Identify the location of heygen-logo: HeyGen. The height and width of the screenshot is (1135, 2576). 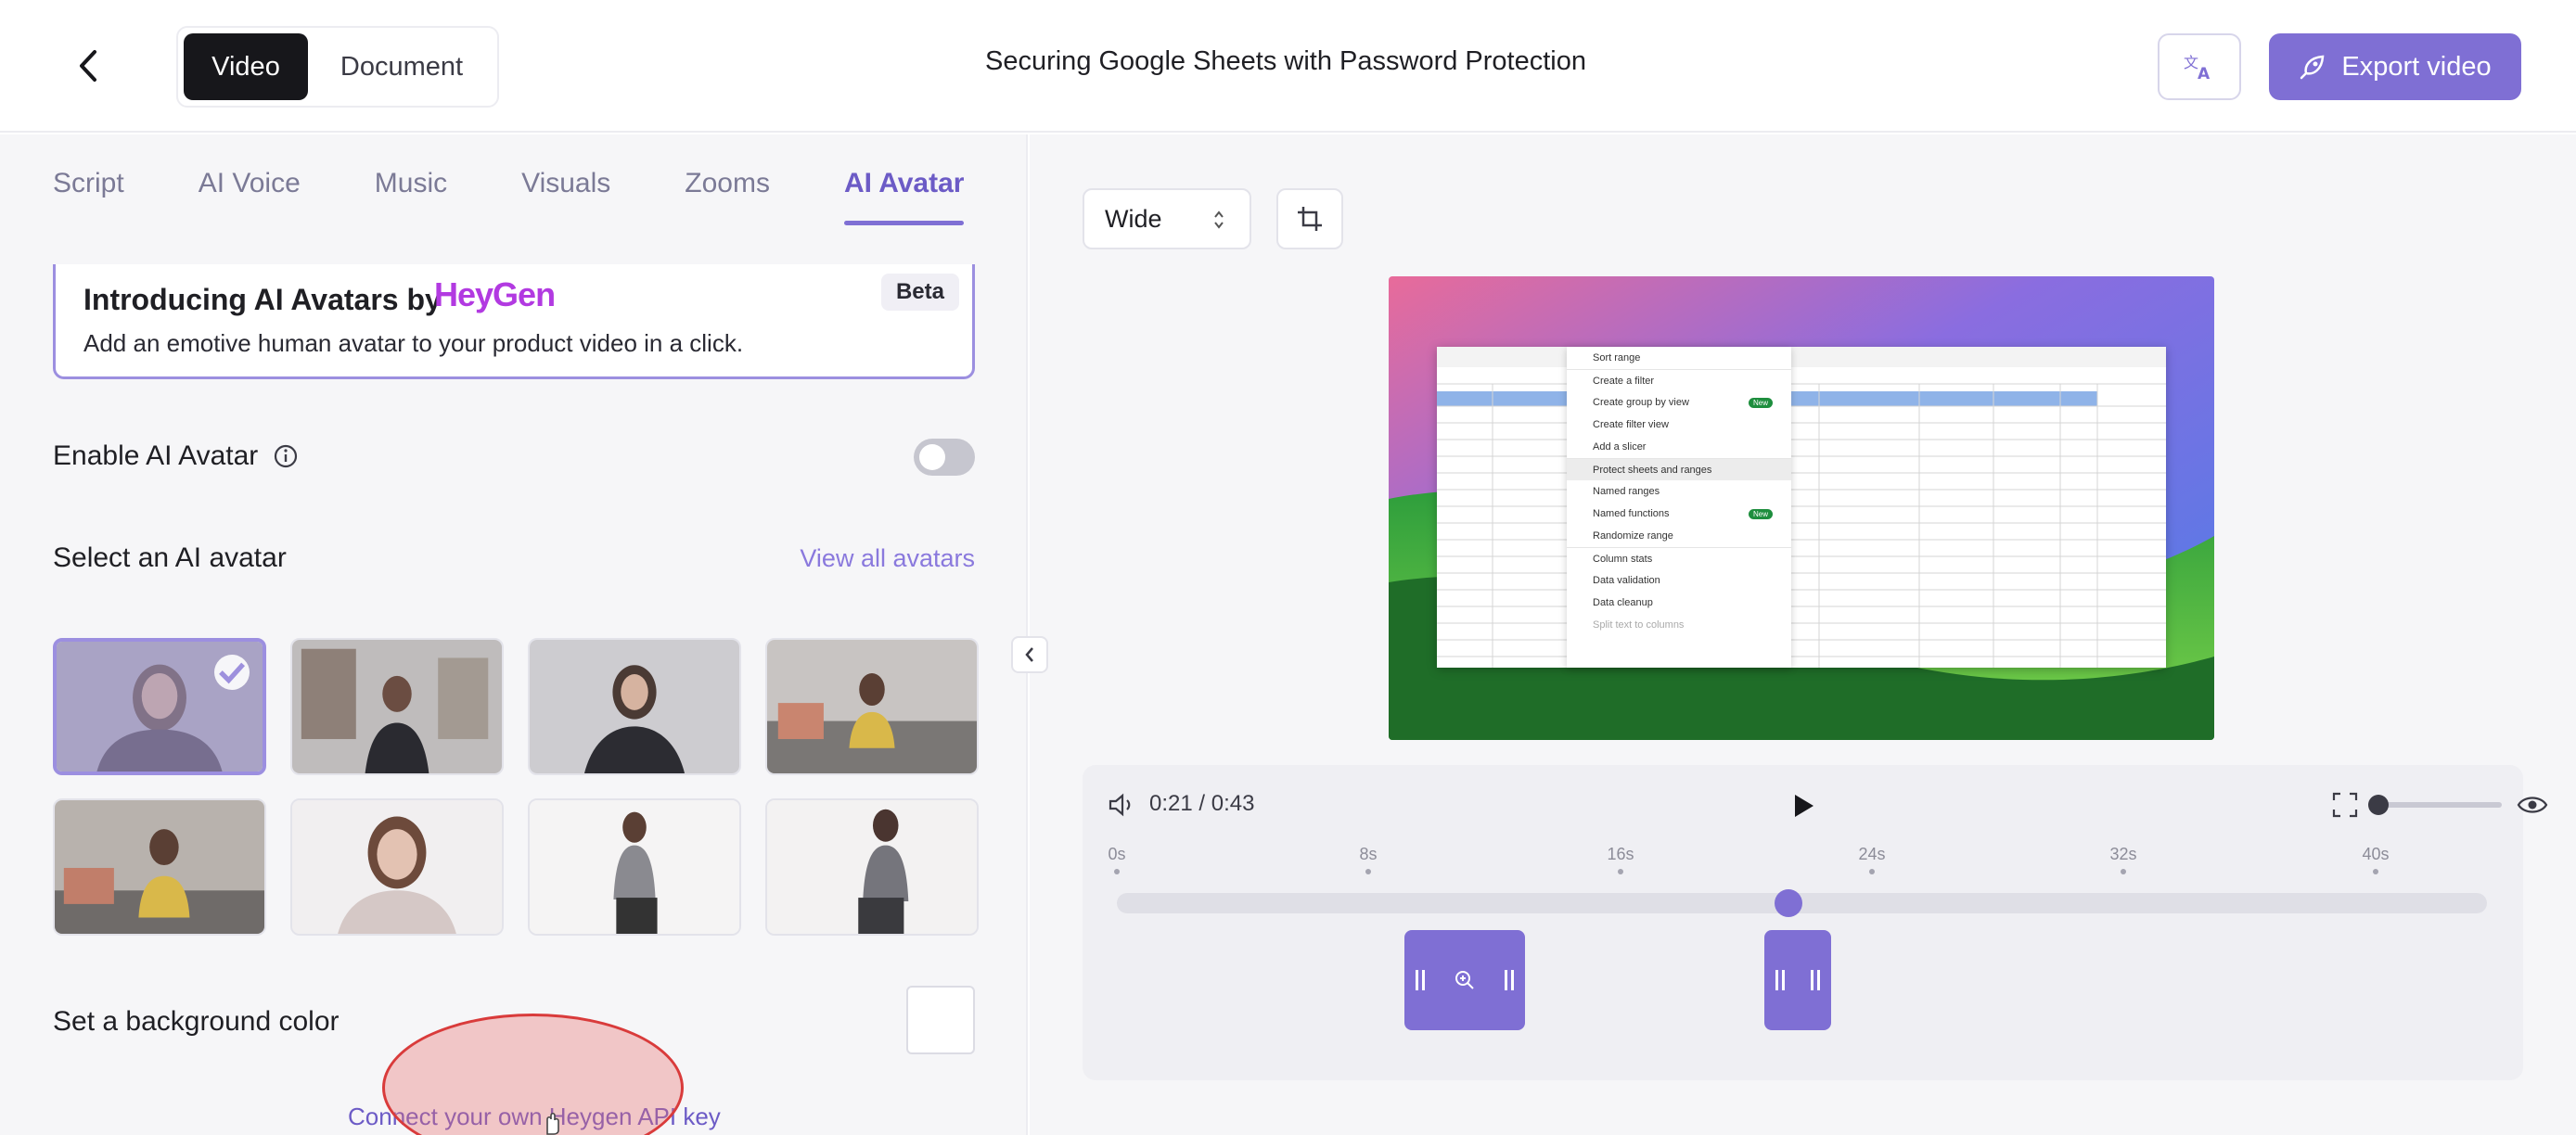
(495, 294).